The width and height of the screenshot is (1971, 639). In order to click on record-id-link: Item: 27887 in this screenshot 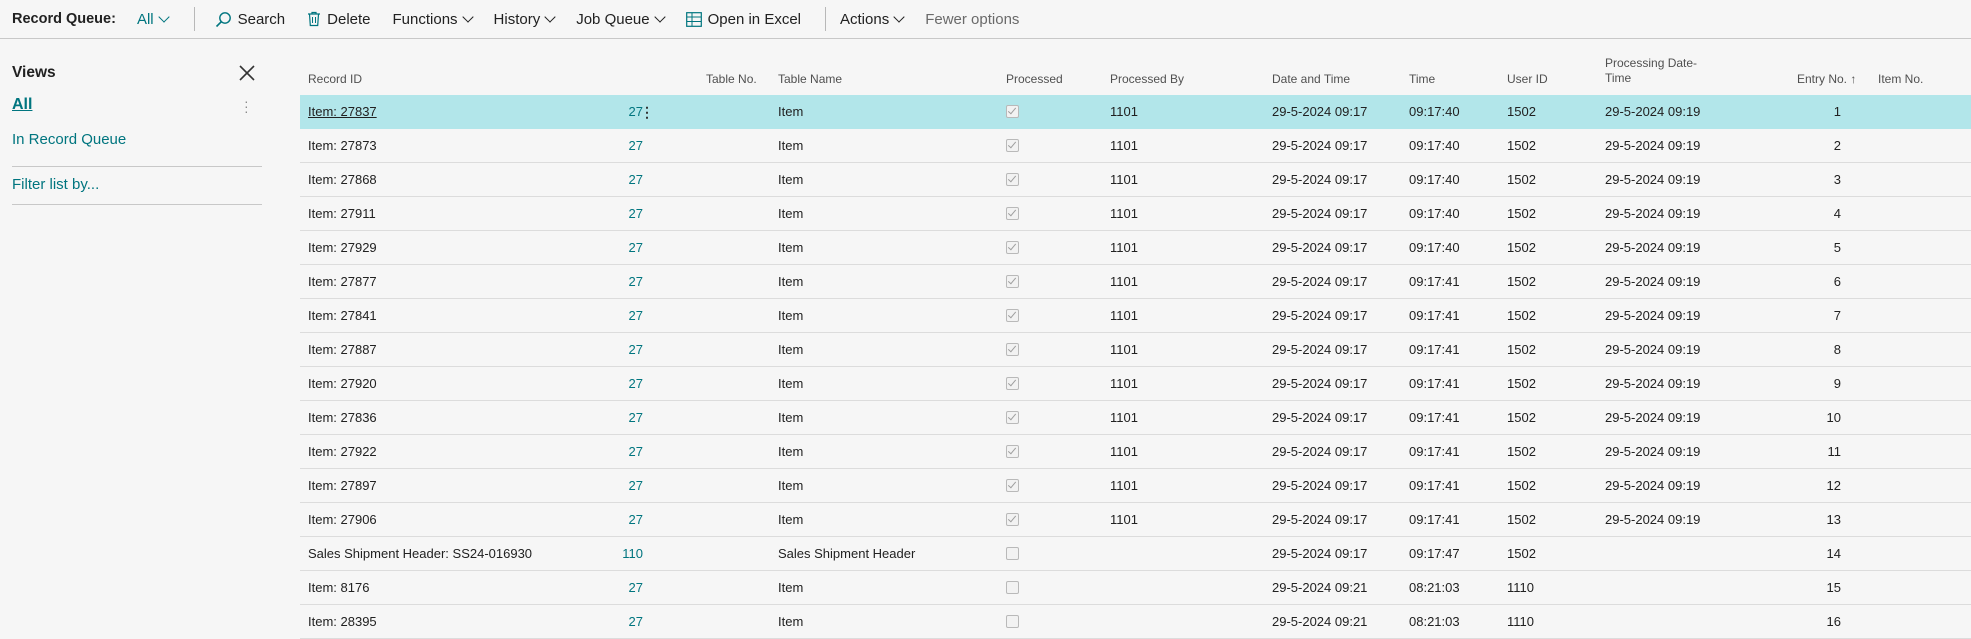, I will do `click(342, 350)`.